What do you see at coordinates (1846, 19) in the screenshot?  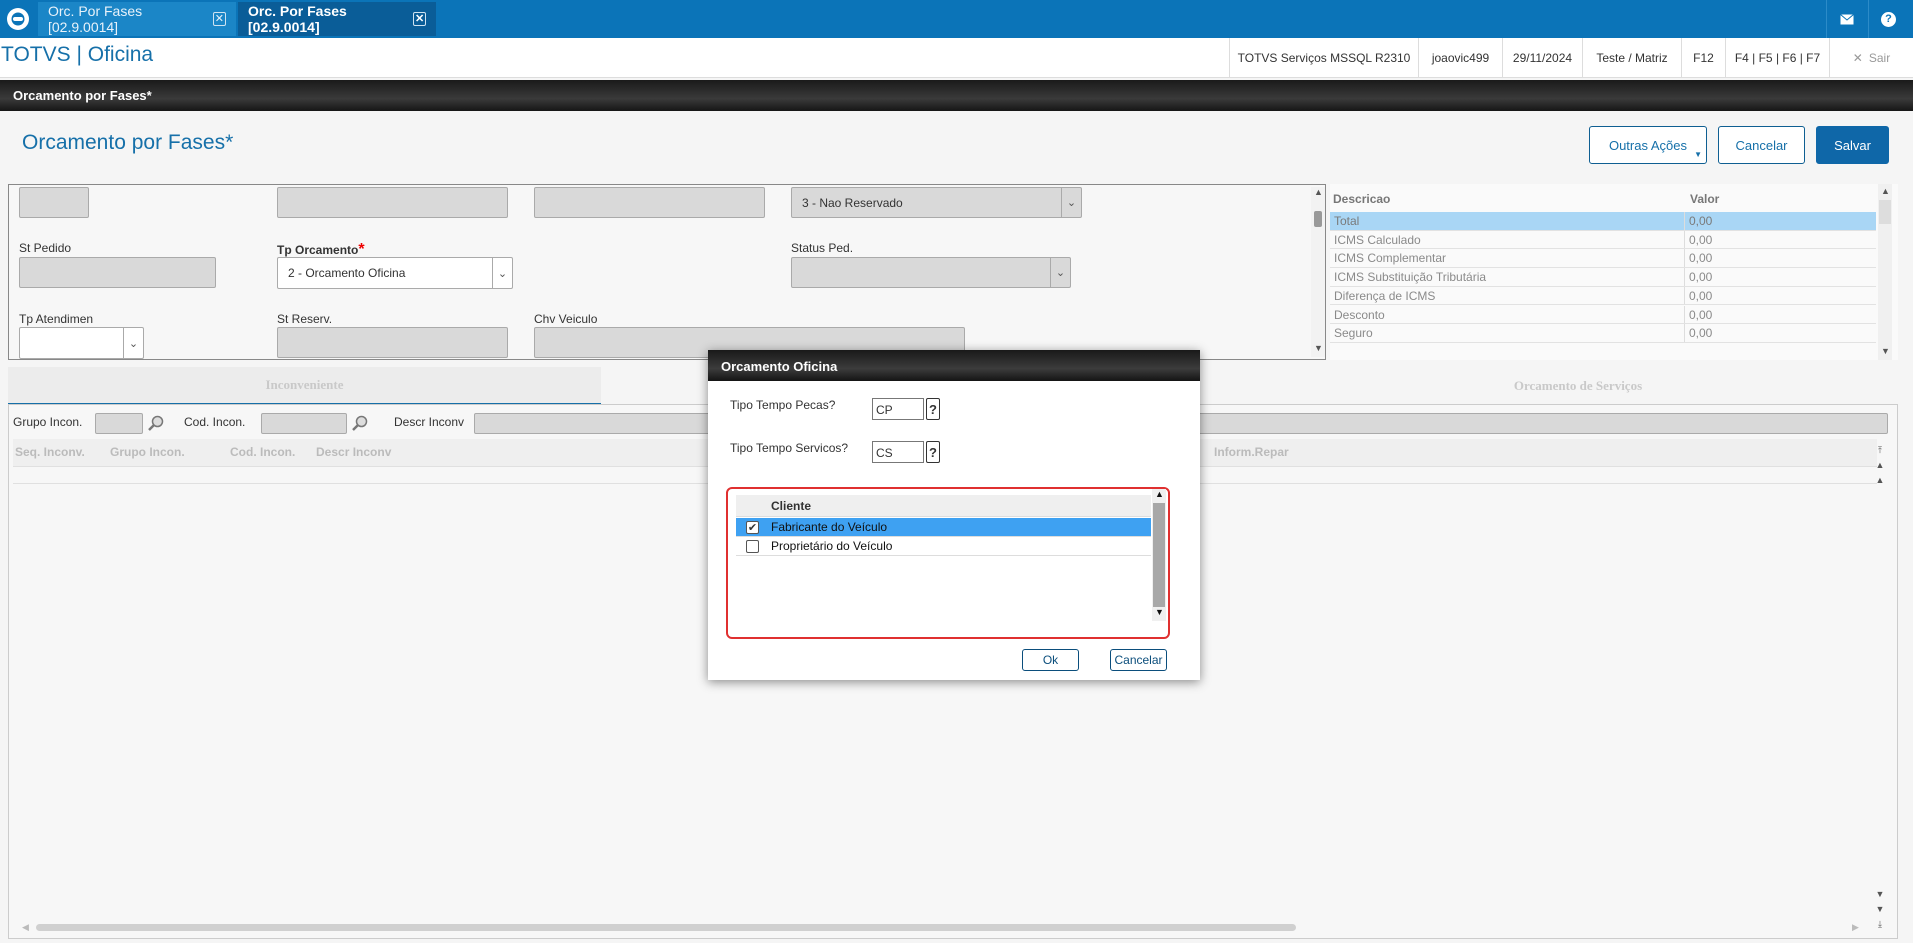 I see `mail-icon` at bounding box center [1846, 19].